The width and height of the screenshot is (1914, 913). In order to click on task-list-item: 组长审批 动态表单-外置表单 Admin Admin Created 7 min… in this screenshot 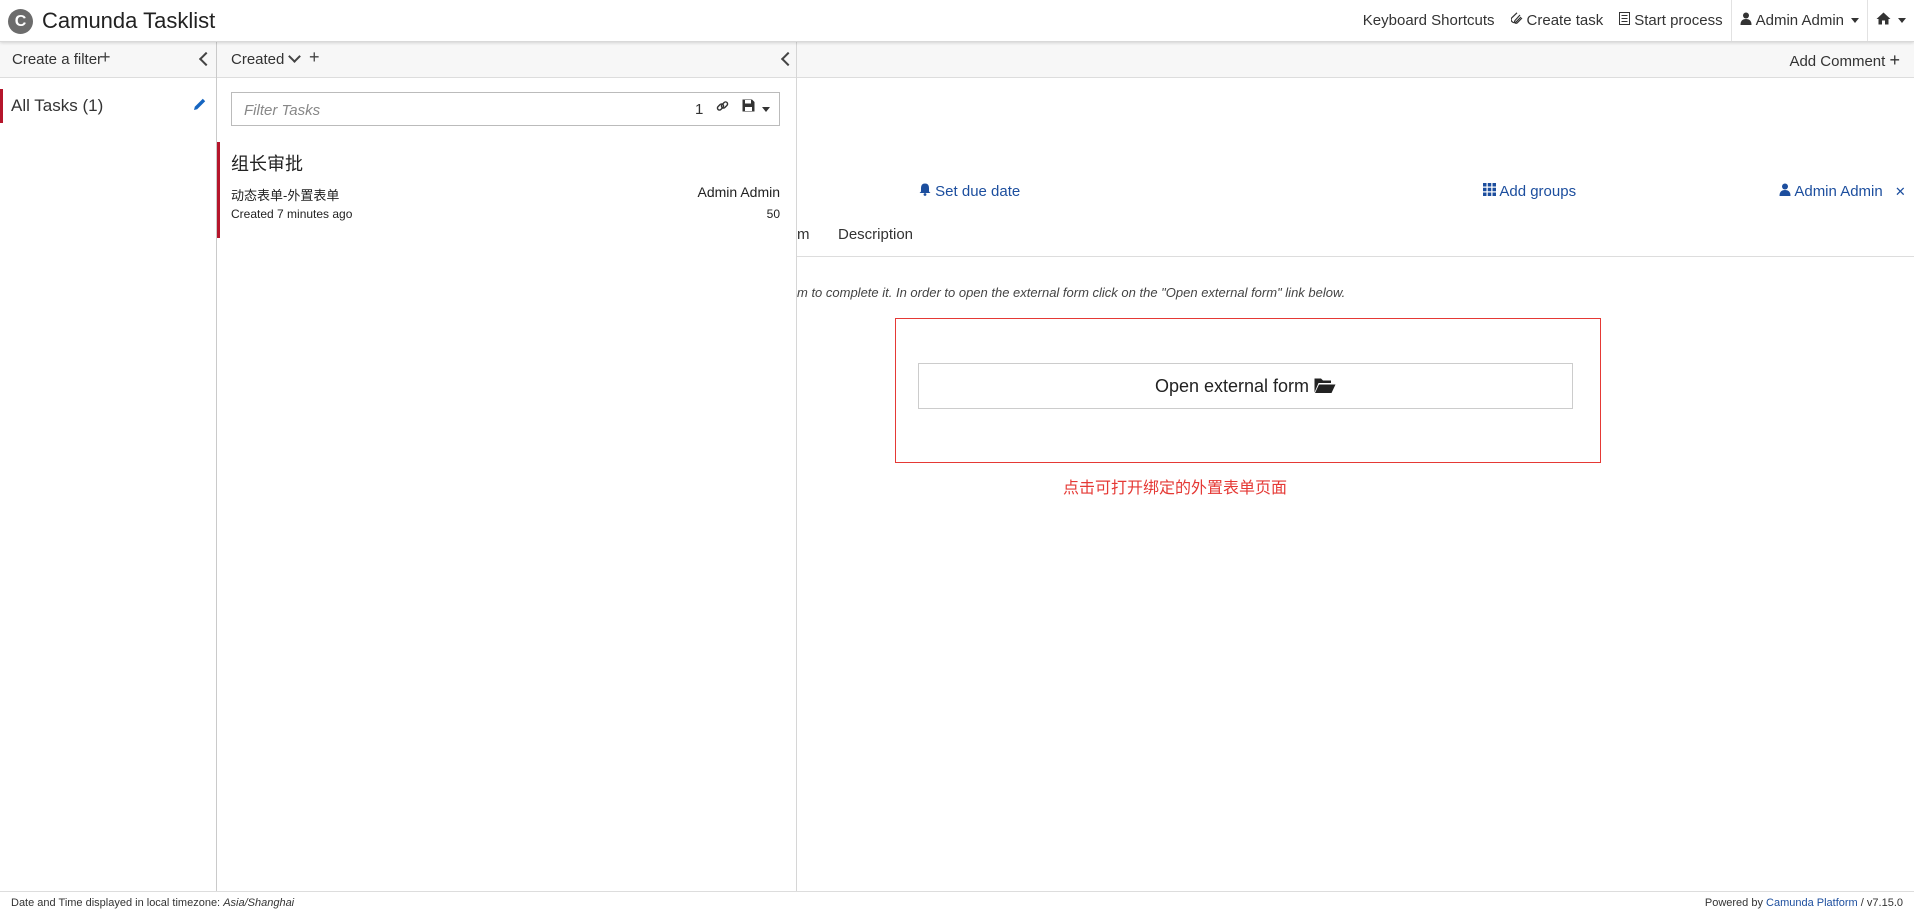, I will do `click(506, 190)`.